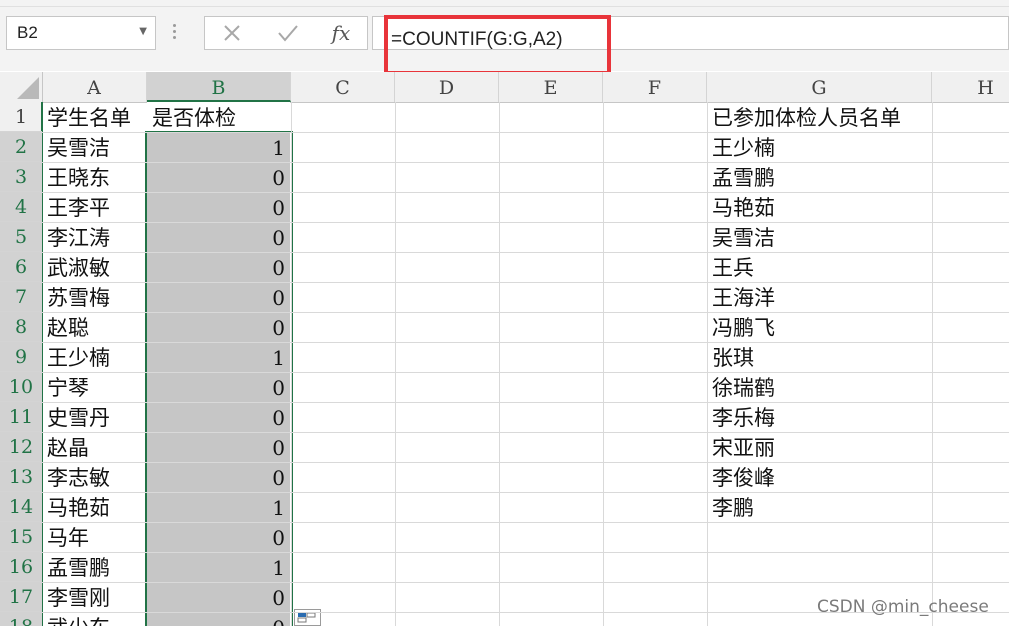 Image resolution: width=1009 pixels, height=626 pixels. I want to click on cell-b9: 1, so click(216, 357).